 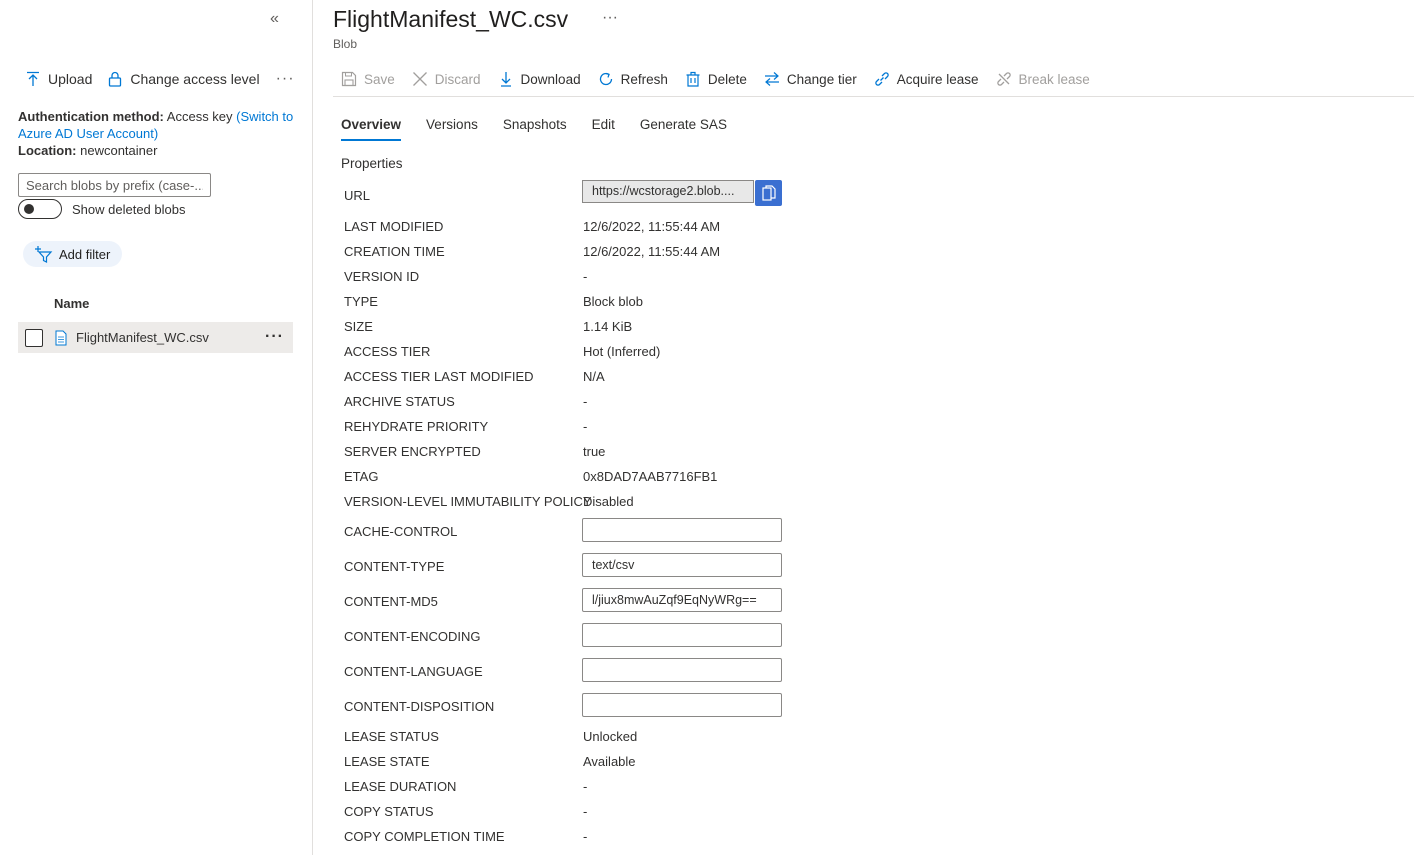 I want to click on prop-label-content-disposition: CONTENT-DISPOSITION, so click(x=419, y=706).